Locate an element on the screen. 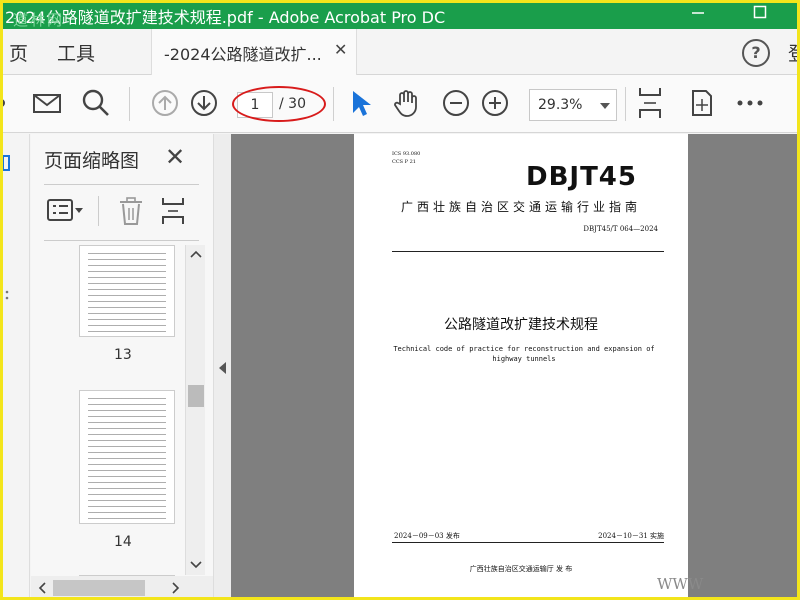  thumbnail-number: 14 is located at coordinates (123, 542).